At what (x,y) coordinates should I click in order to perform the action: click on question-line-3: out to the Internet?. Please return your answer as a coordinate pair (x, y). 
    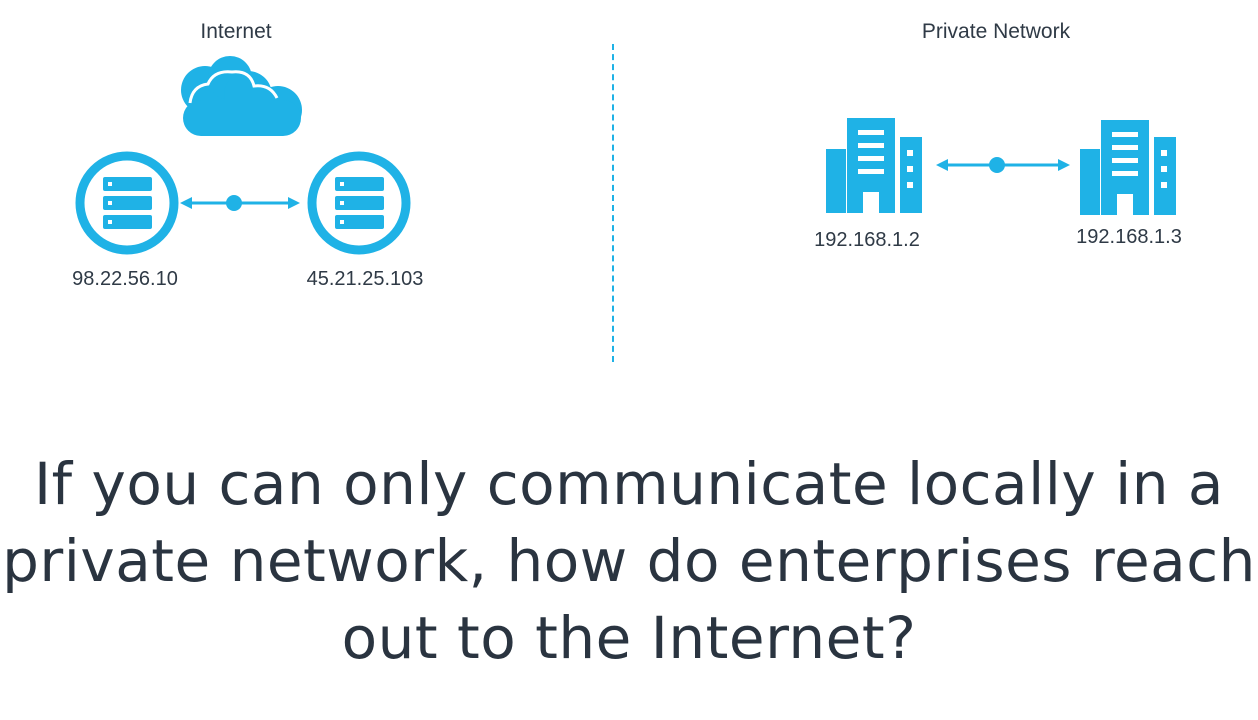
    Looking at the image, I should click on (629, 638).